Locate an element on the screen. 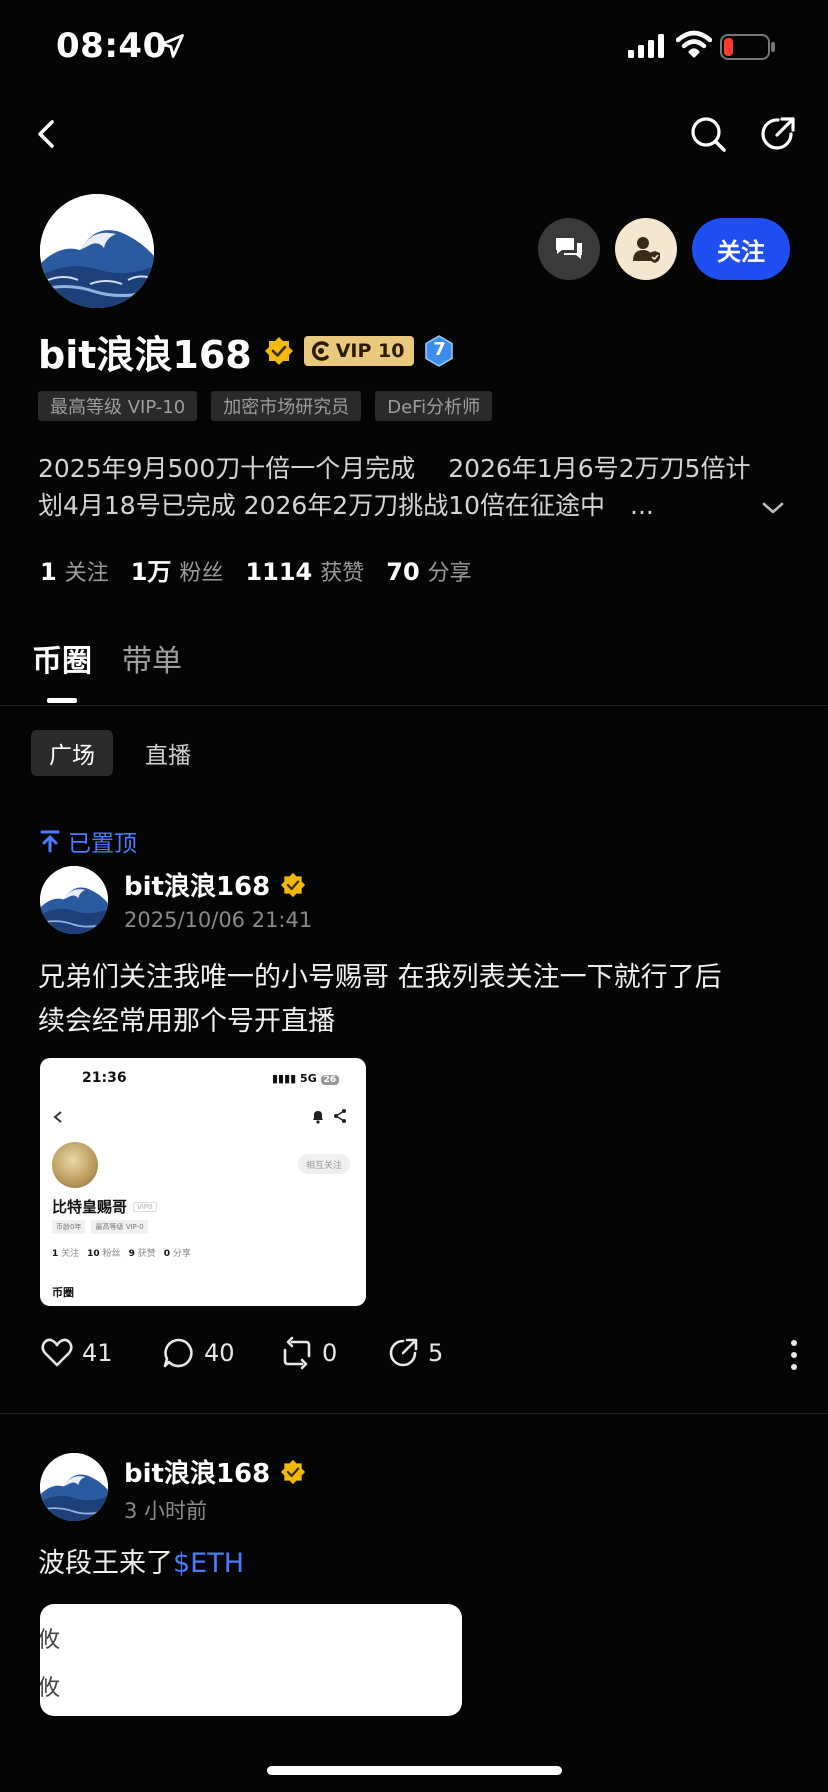 The image size is (828, 1792). vip-logo-icon is located at coordinates (320, 351).